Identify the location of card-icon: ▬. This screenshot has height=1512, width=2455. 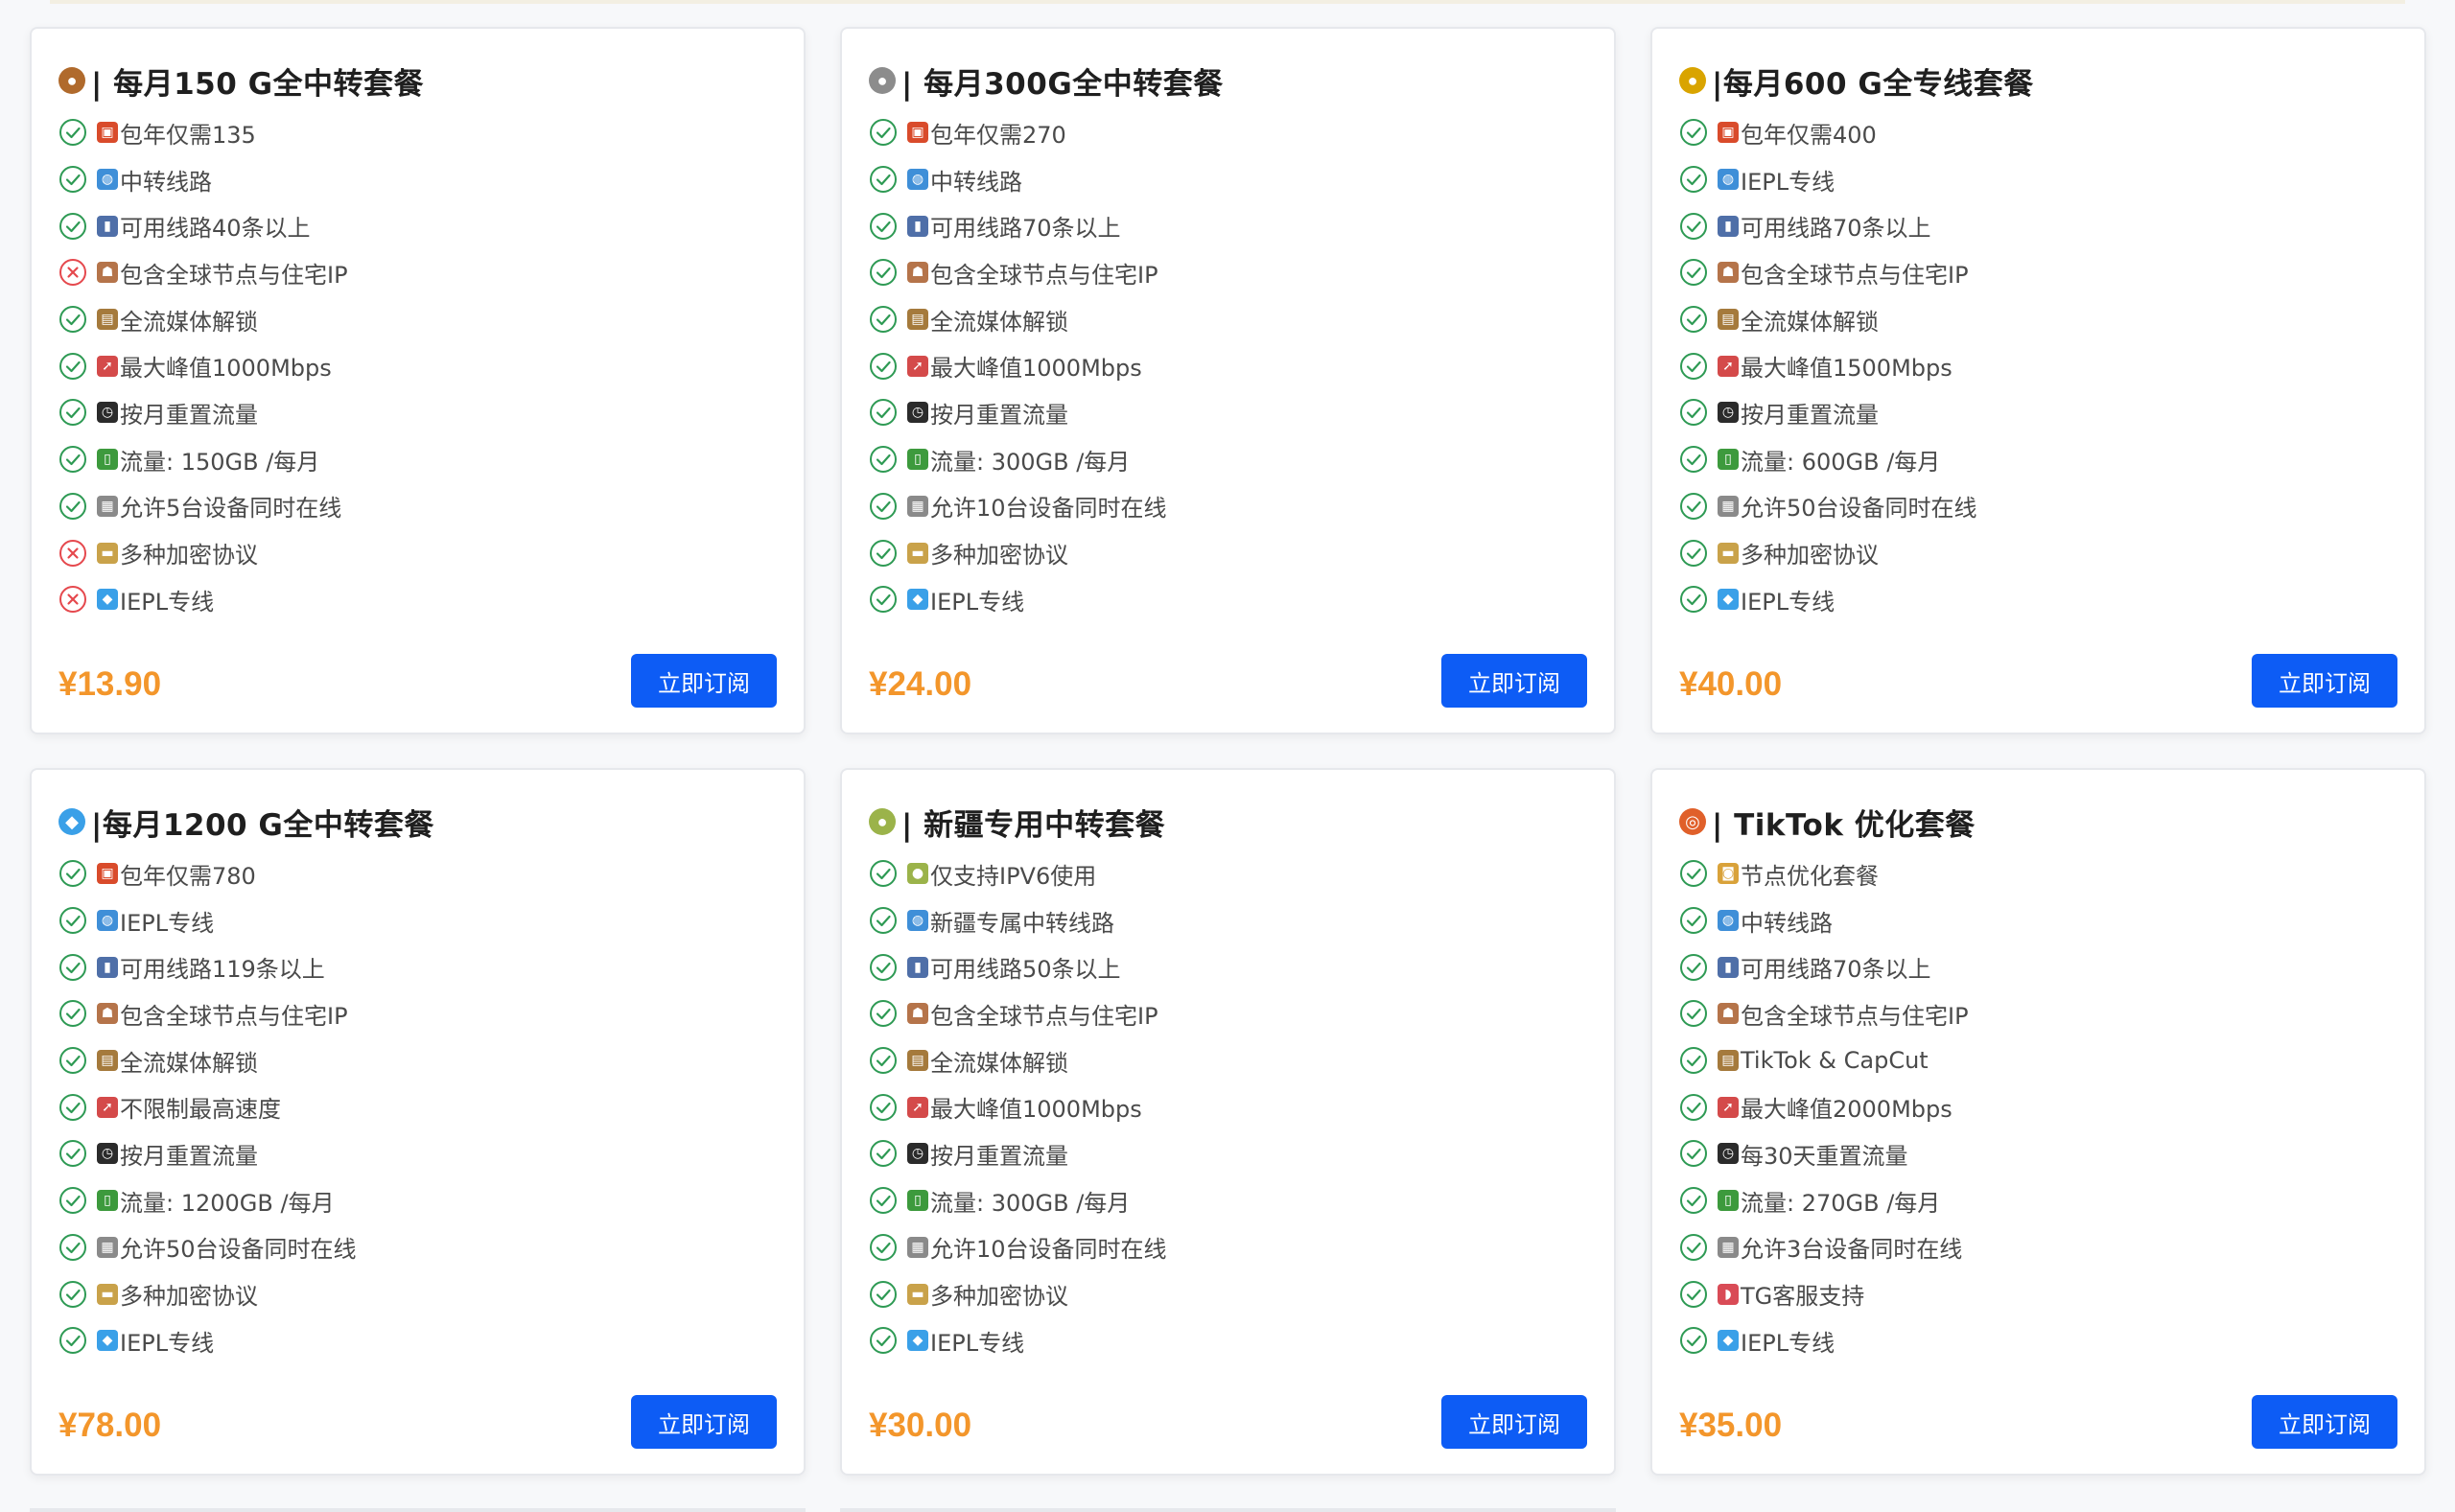
(107, 553).